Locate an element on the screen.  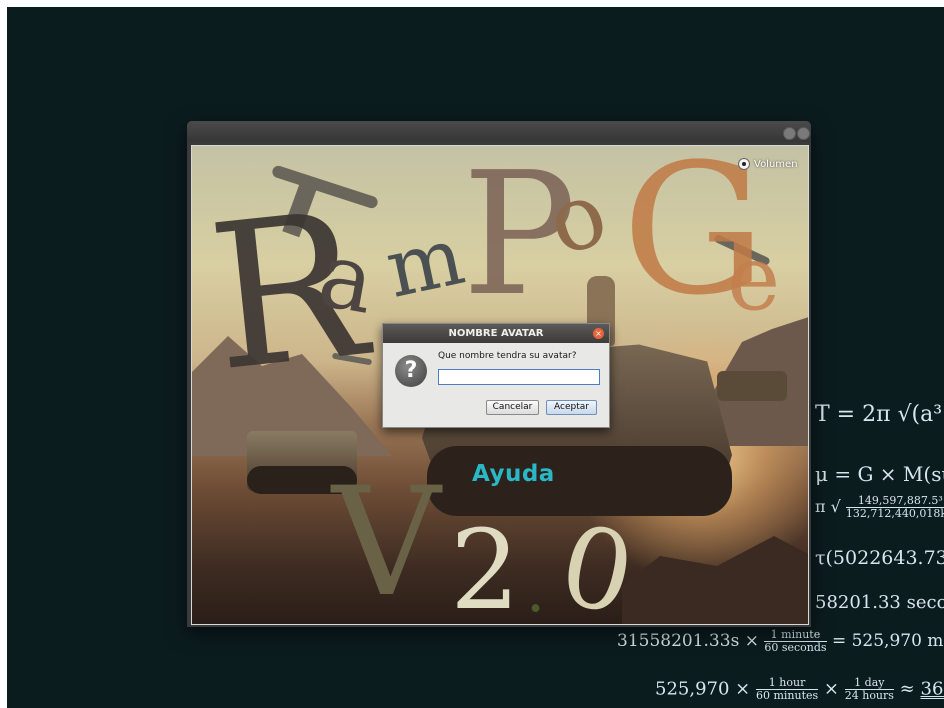
volume-toggle: Volumen is located at coordinates (768, 164).